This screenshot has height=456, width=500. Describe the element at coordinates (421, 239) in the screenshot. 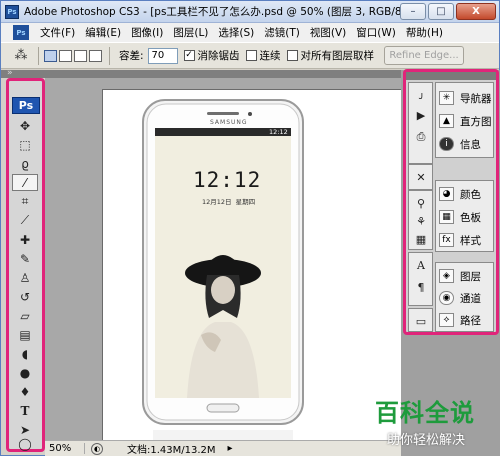

I see `paragraph-style-icon: ▦` at that location.